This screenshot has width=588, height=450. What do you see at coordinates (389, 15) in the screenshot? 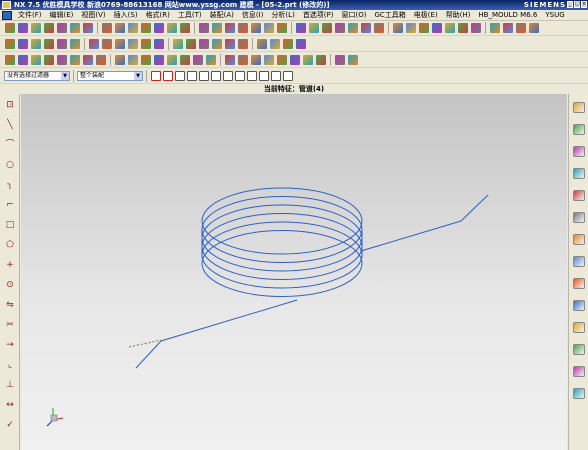
I see `menu-gc-toolkit: GC工具箱` at bounding box center [389, 15].